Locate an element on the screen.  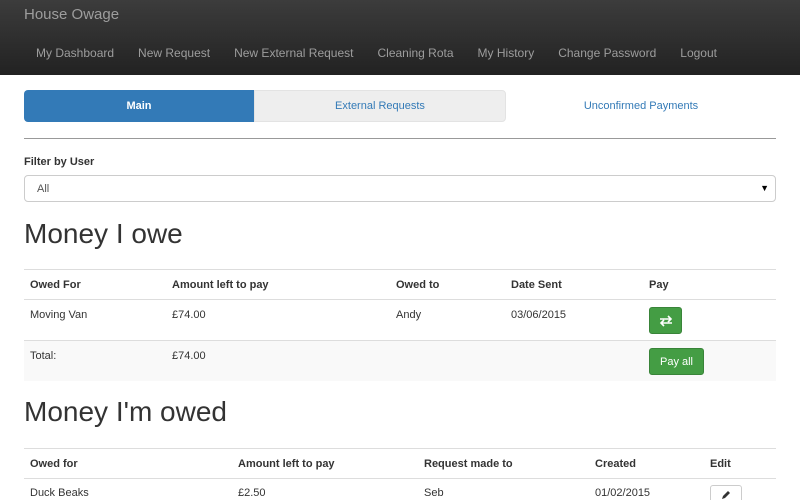
col-header-date-sent: Date Sent is located at coordinates (536, 285).